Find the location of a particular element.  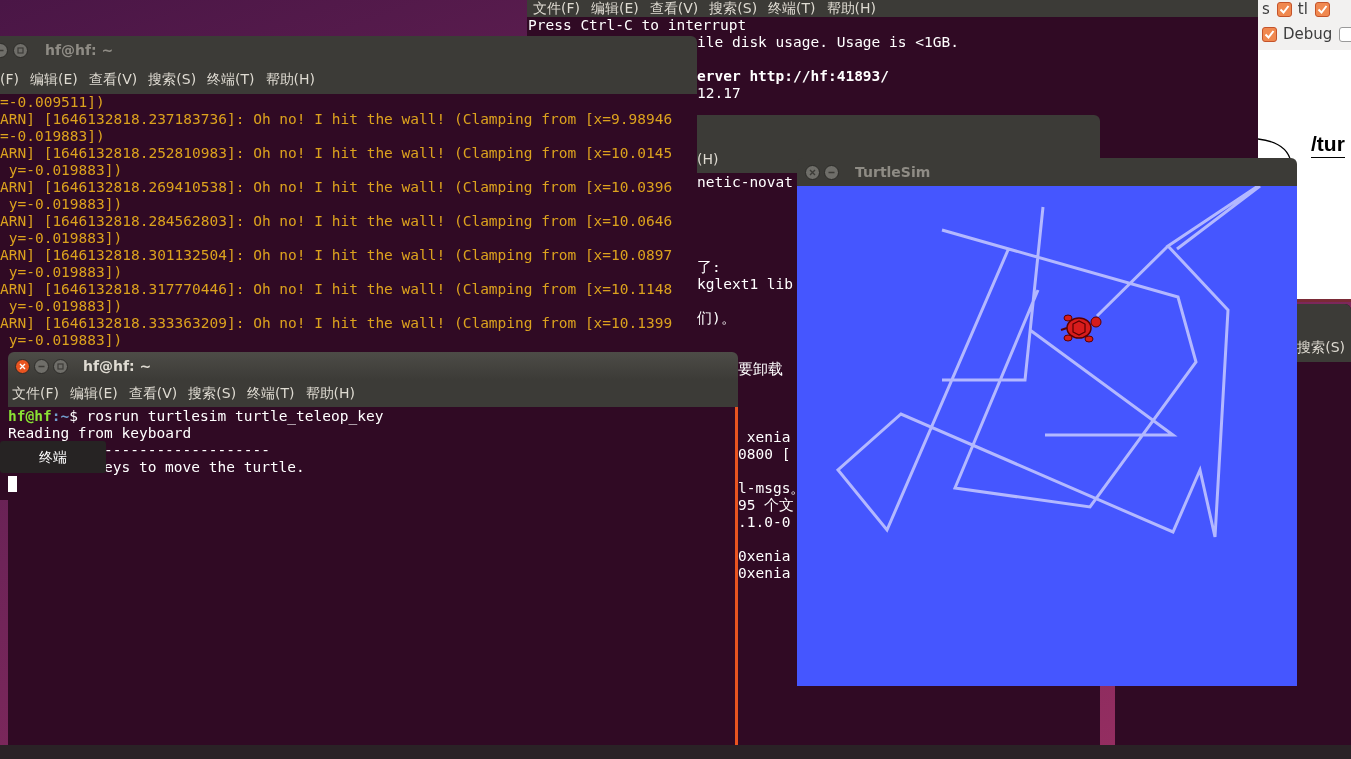

terminal-line: 0800 [ is located at coordinates (764, 454).